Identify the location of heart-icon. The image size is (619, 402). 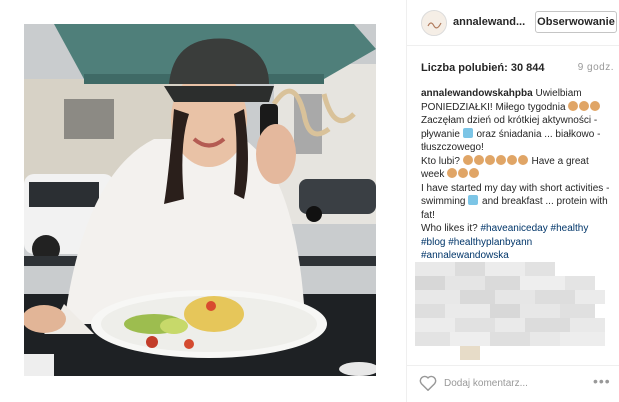
(428, 383).